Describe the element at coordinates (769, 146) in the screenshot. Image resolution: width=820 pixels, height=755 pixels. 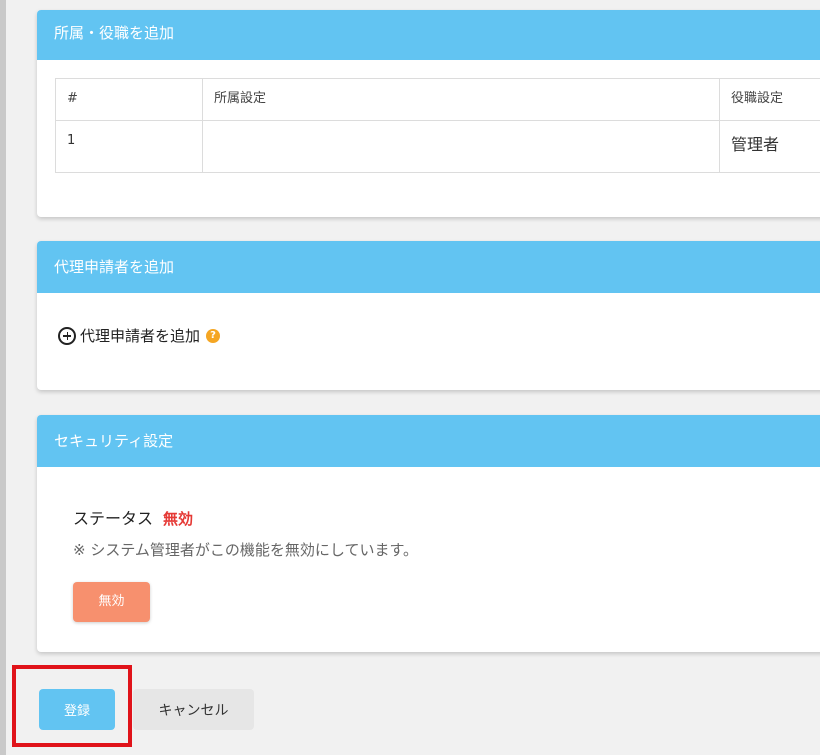
I see `row-role: 管理者` at that location.